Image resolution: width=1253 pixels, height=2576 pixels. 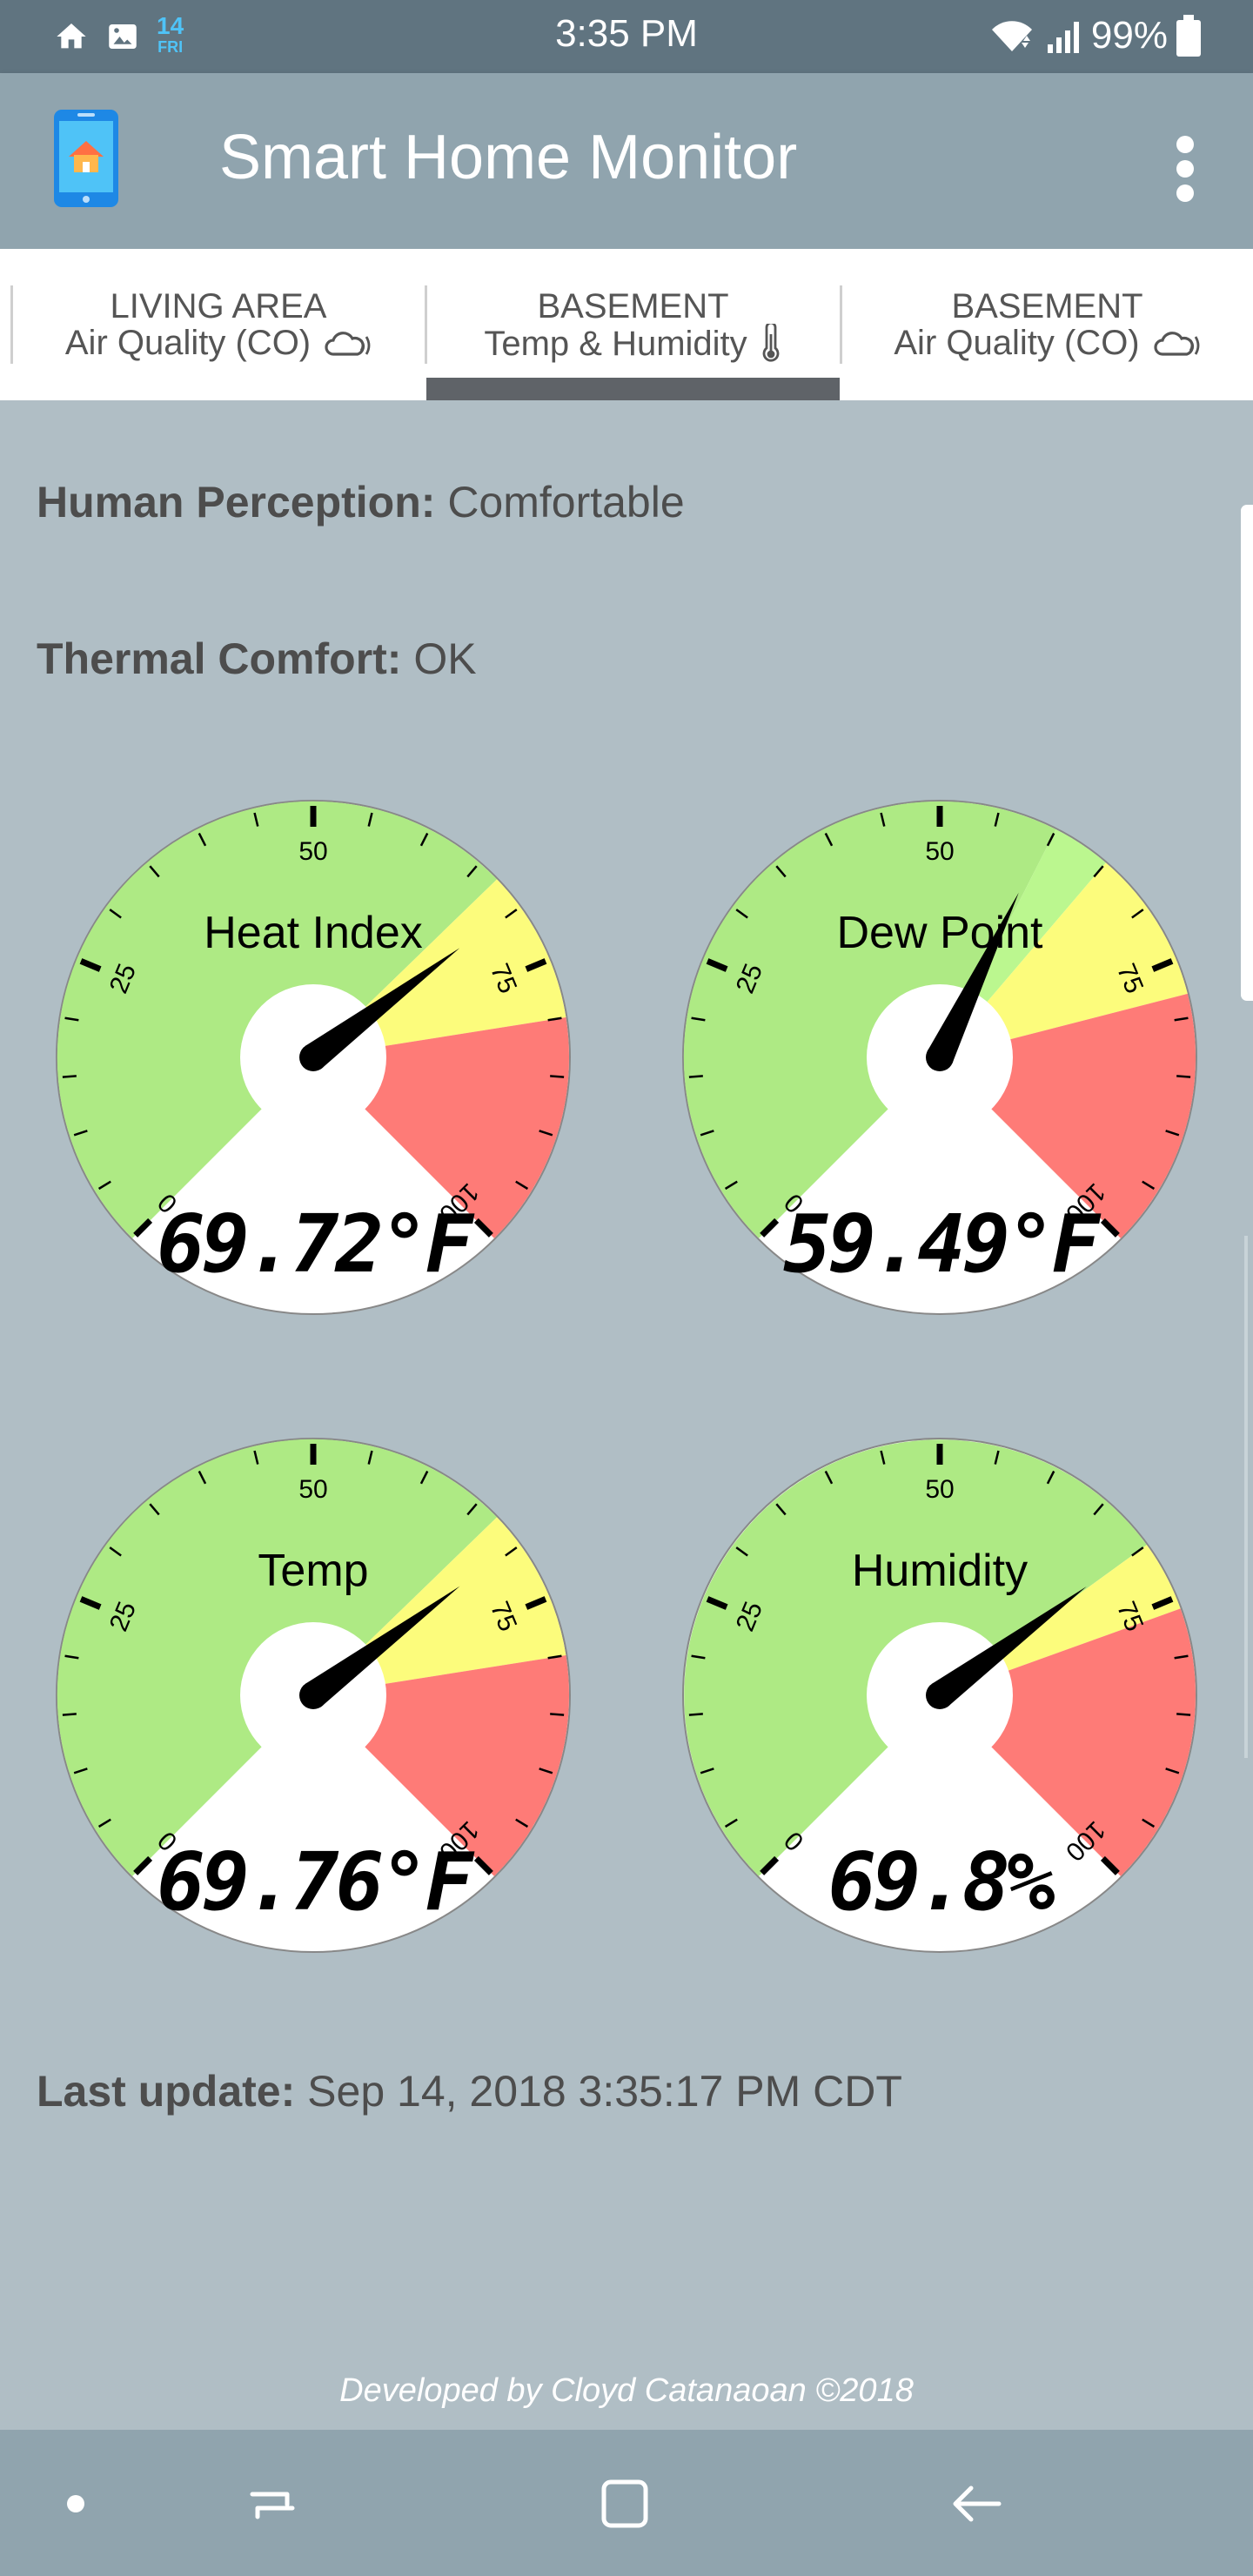 I want to click on status-icons-right: 99%, so click(x=1094, y=35).